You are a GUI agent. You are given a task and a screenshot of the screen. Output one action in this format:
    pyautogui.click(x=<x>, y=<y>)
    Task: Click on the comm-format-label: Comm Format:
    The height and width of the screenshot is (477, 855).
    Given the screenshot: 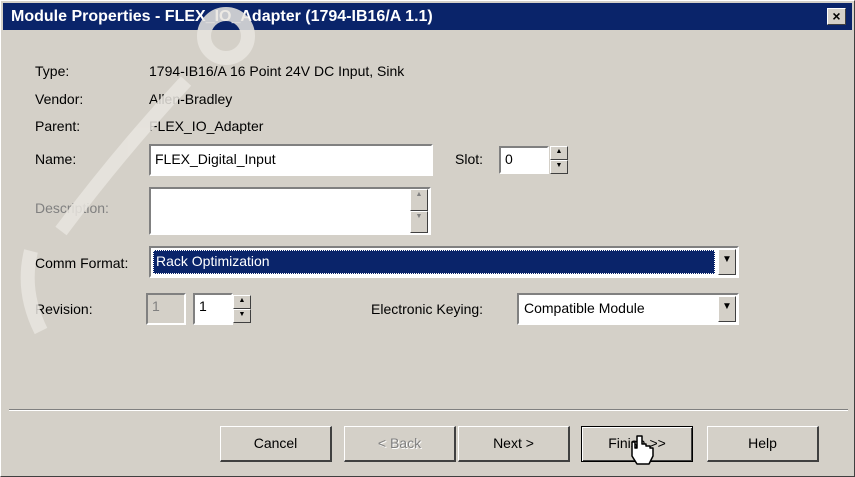 What is the action you would take?
    pyautogui.click(x=82, y=263)
    